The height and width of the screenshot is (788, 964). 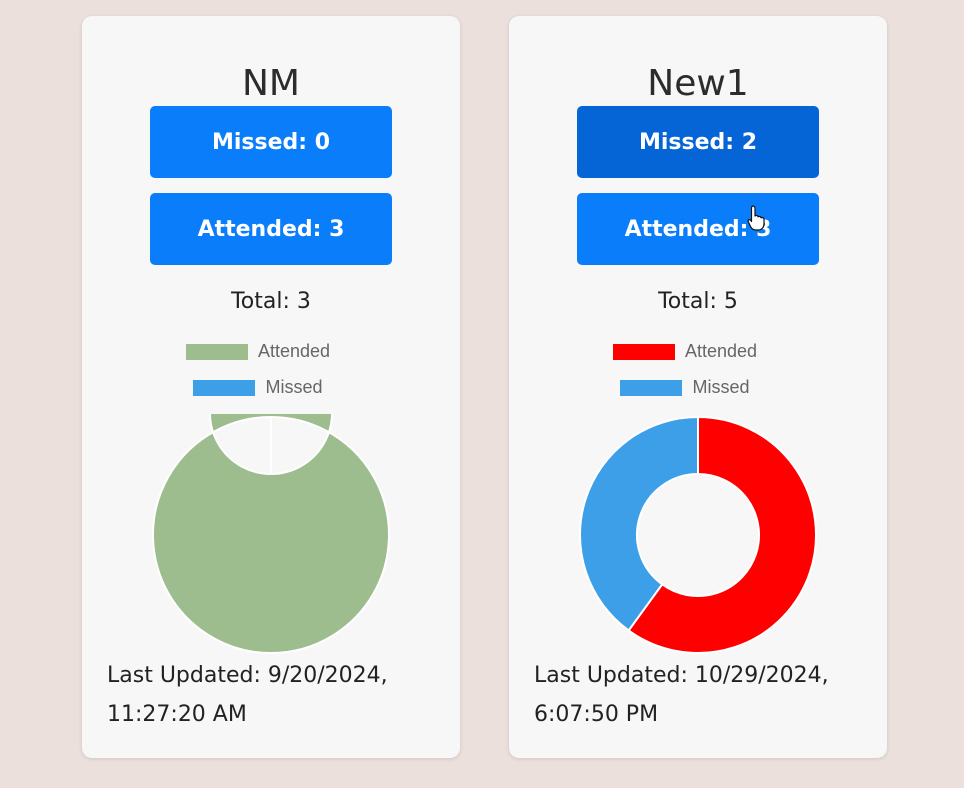 I want to click on last-updated-date: Last Updated: 10/29/2024,, so click(x=681, y=675).